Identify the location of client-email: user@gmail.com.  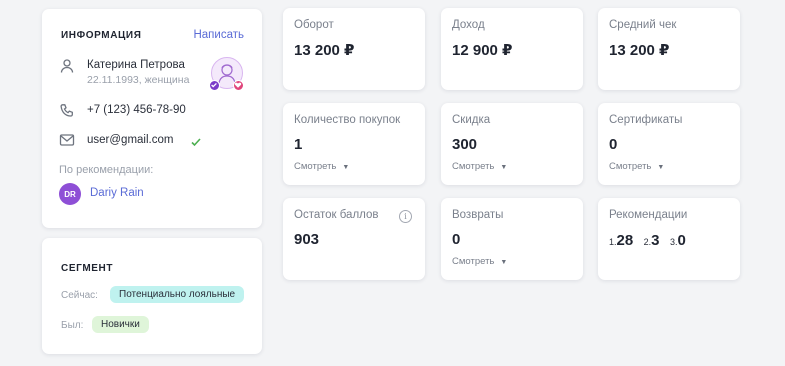
(130, 140).